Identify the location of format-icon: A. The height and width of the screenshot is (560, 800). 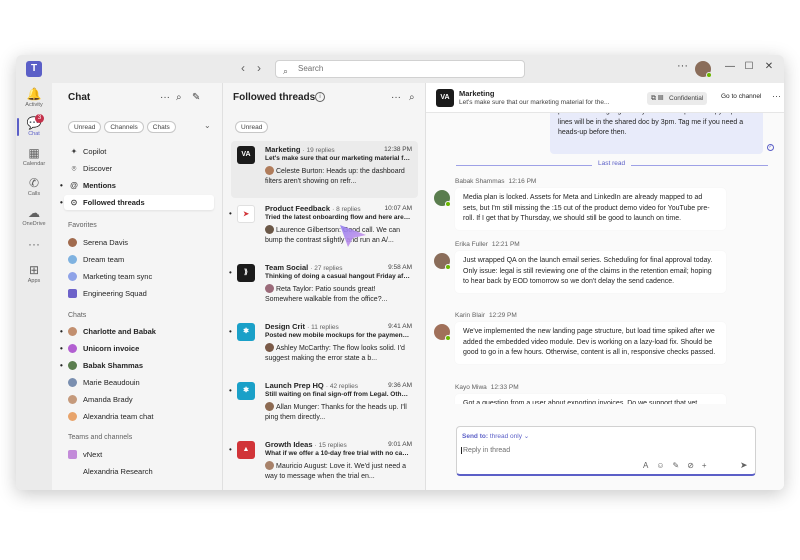
(645, 465).